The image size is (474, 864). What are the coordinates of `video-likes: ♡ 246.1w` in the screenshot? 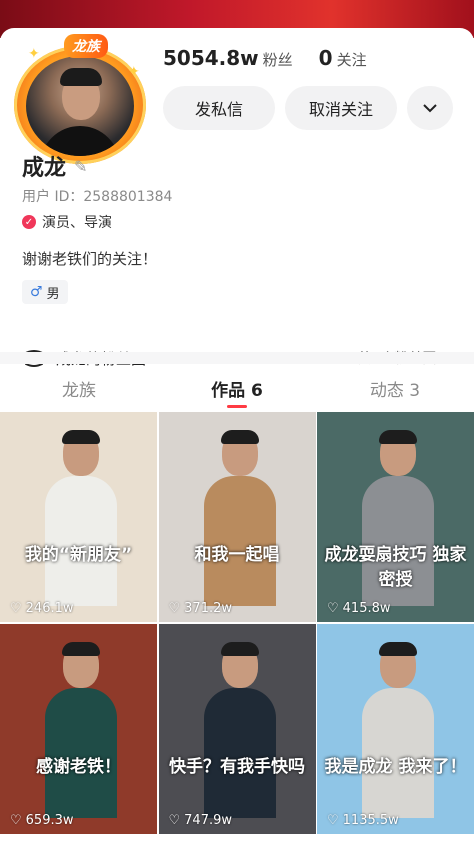 It's located at (42, 608).